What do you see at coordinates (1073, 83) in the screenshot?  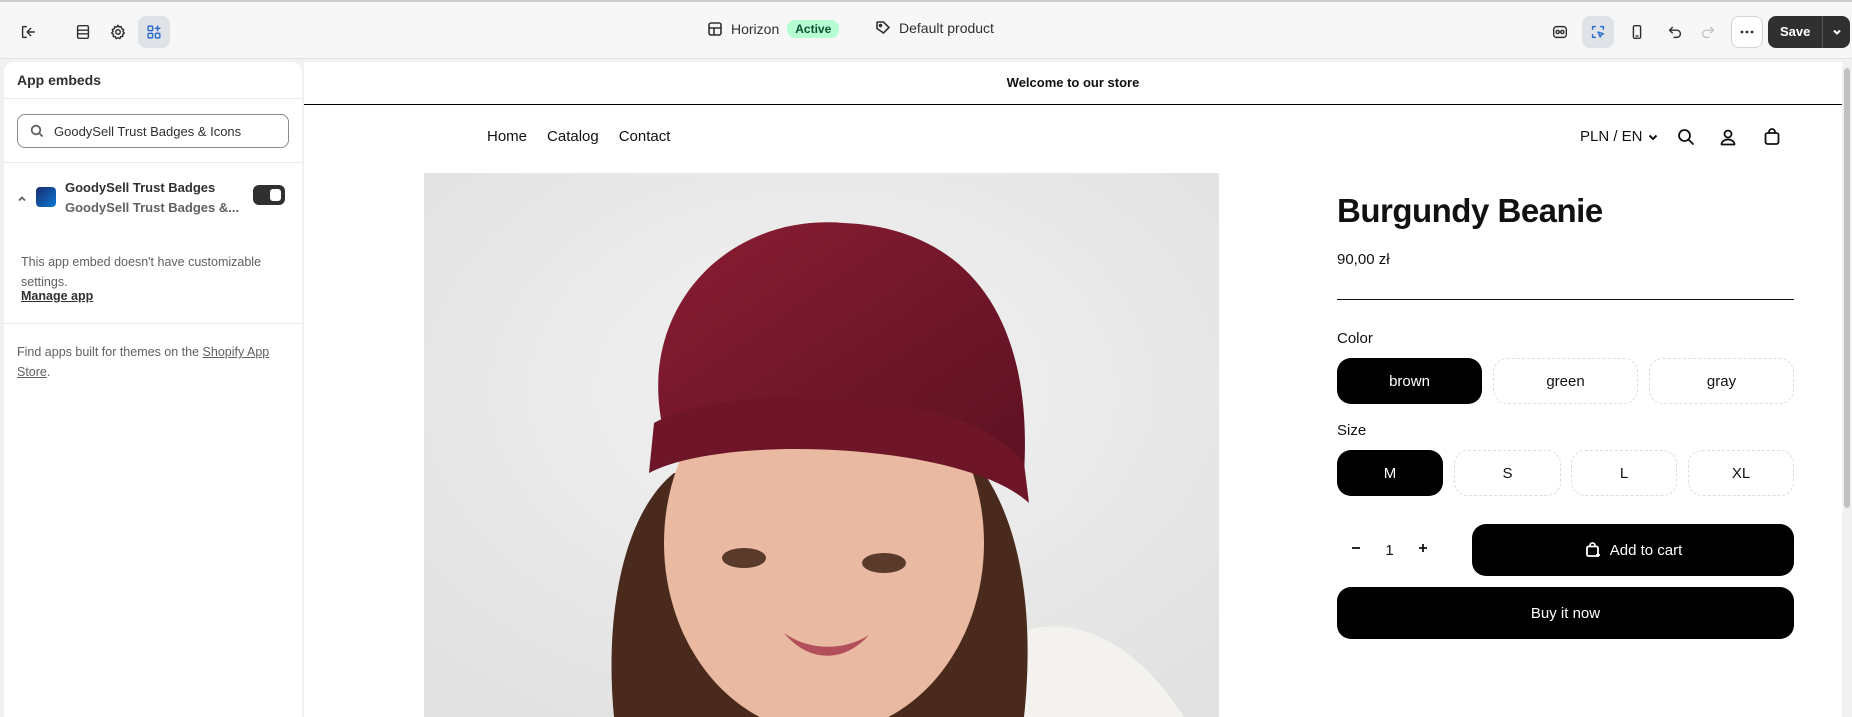 I see `announcement-bar: Welcome to our store` at bounding box center [1073, 83].